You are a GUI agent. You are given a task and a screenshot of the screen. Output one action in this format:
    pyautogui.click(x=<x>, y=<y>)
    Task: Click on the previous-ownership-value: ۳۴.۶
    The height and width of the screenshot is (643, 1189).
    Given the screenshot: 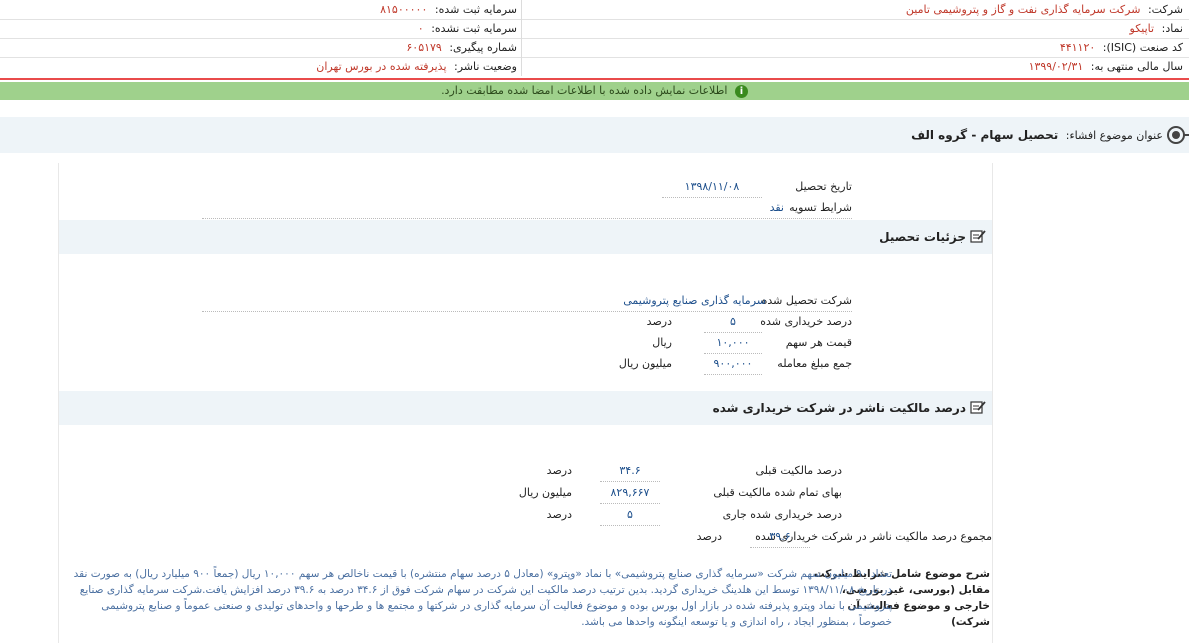 What is the action you would take?
    pyautogui.click(x=630, y=471)
    